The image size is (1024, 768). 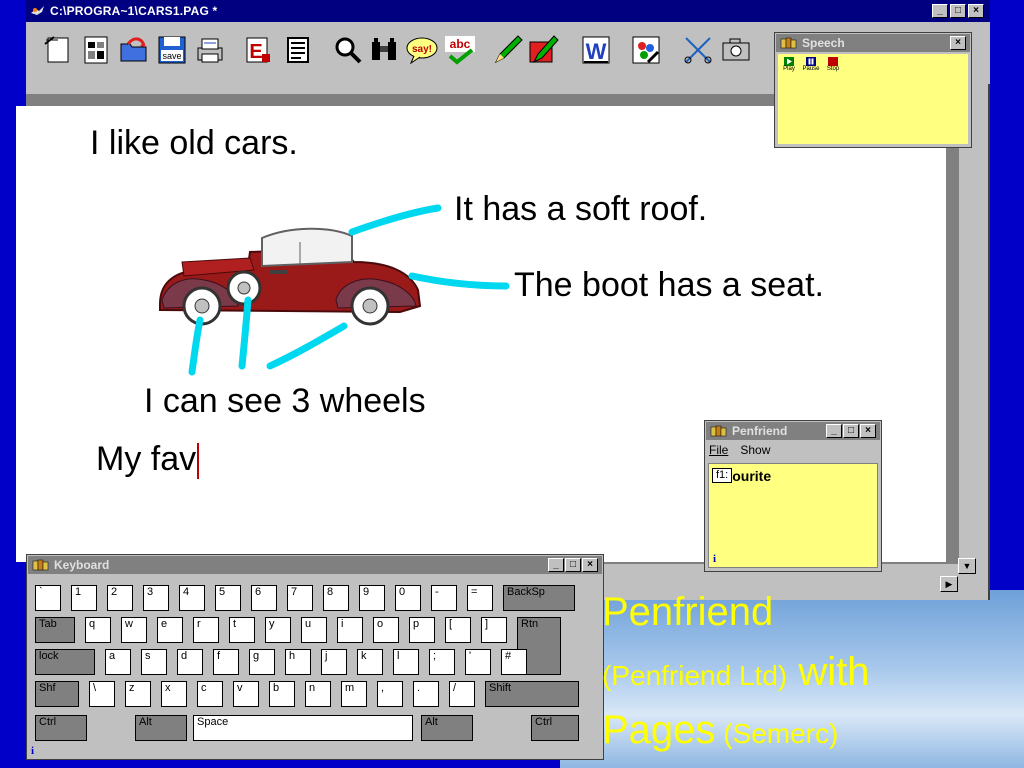 What do you see at coordinates (833, 61) in the screenshot?
I see `stop-icon` at bounding box center [833, 61].